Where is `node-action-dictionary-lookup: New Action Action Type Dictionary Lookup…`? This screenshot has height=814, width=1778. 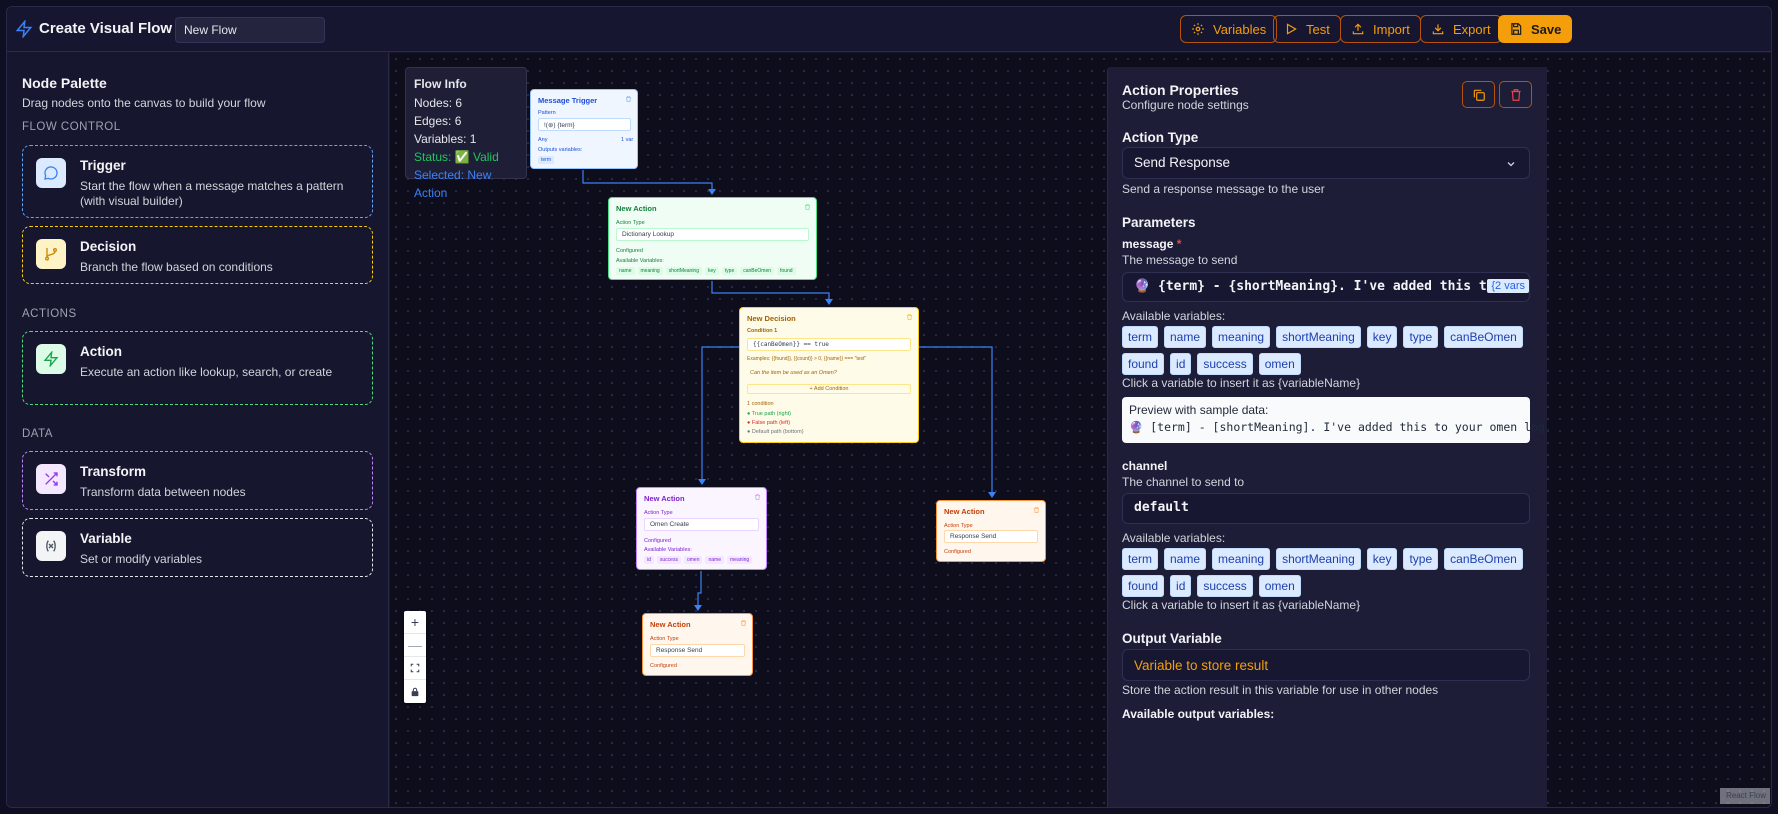
node-action-dictionary-lookup: New Action Action Type Dictionary Lookup… is located at coordinates (712, 238).